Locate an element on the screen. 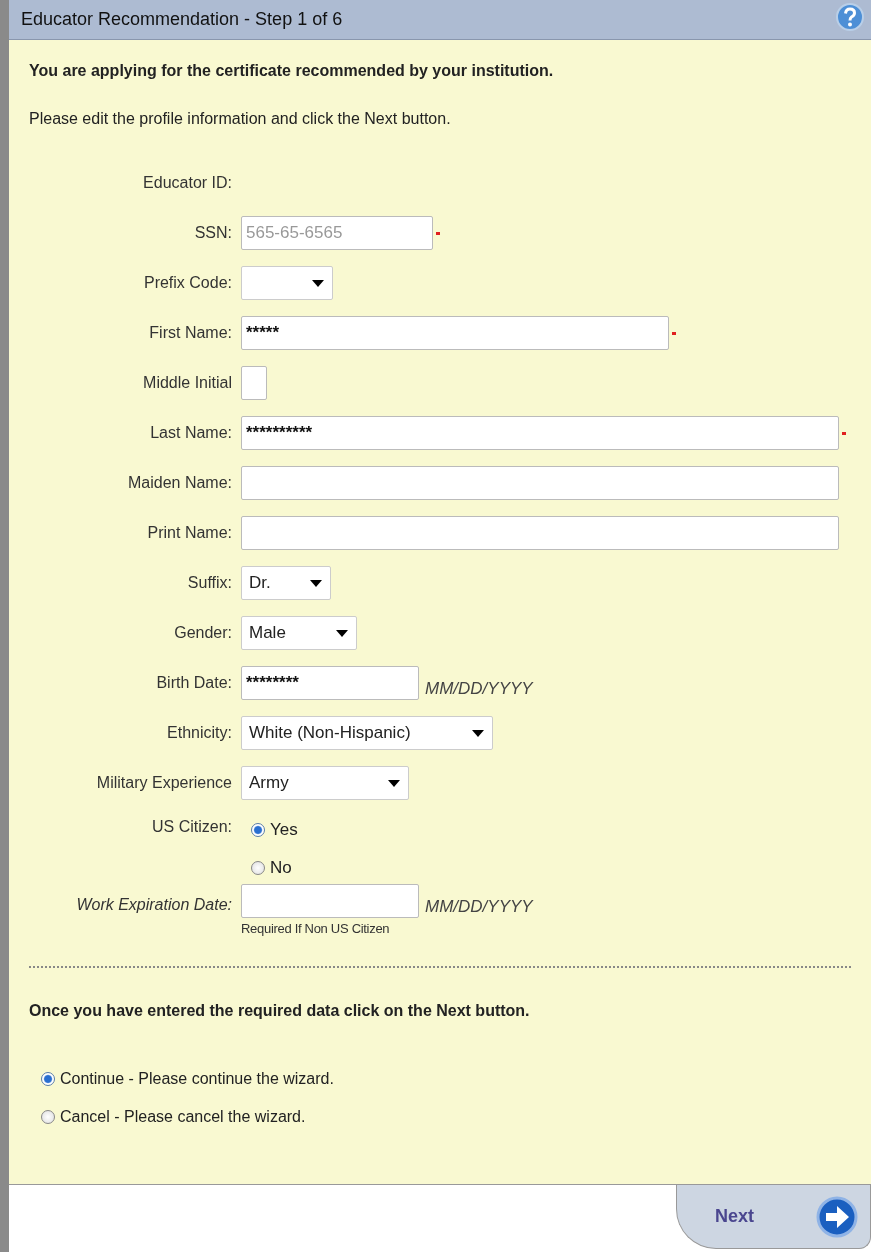 The height and width of the screenshot is (1252, 871). instruction-text: Once you have entered the required data click on the Next button. is located at coordinates (280, 1011).